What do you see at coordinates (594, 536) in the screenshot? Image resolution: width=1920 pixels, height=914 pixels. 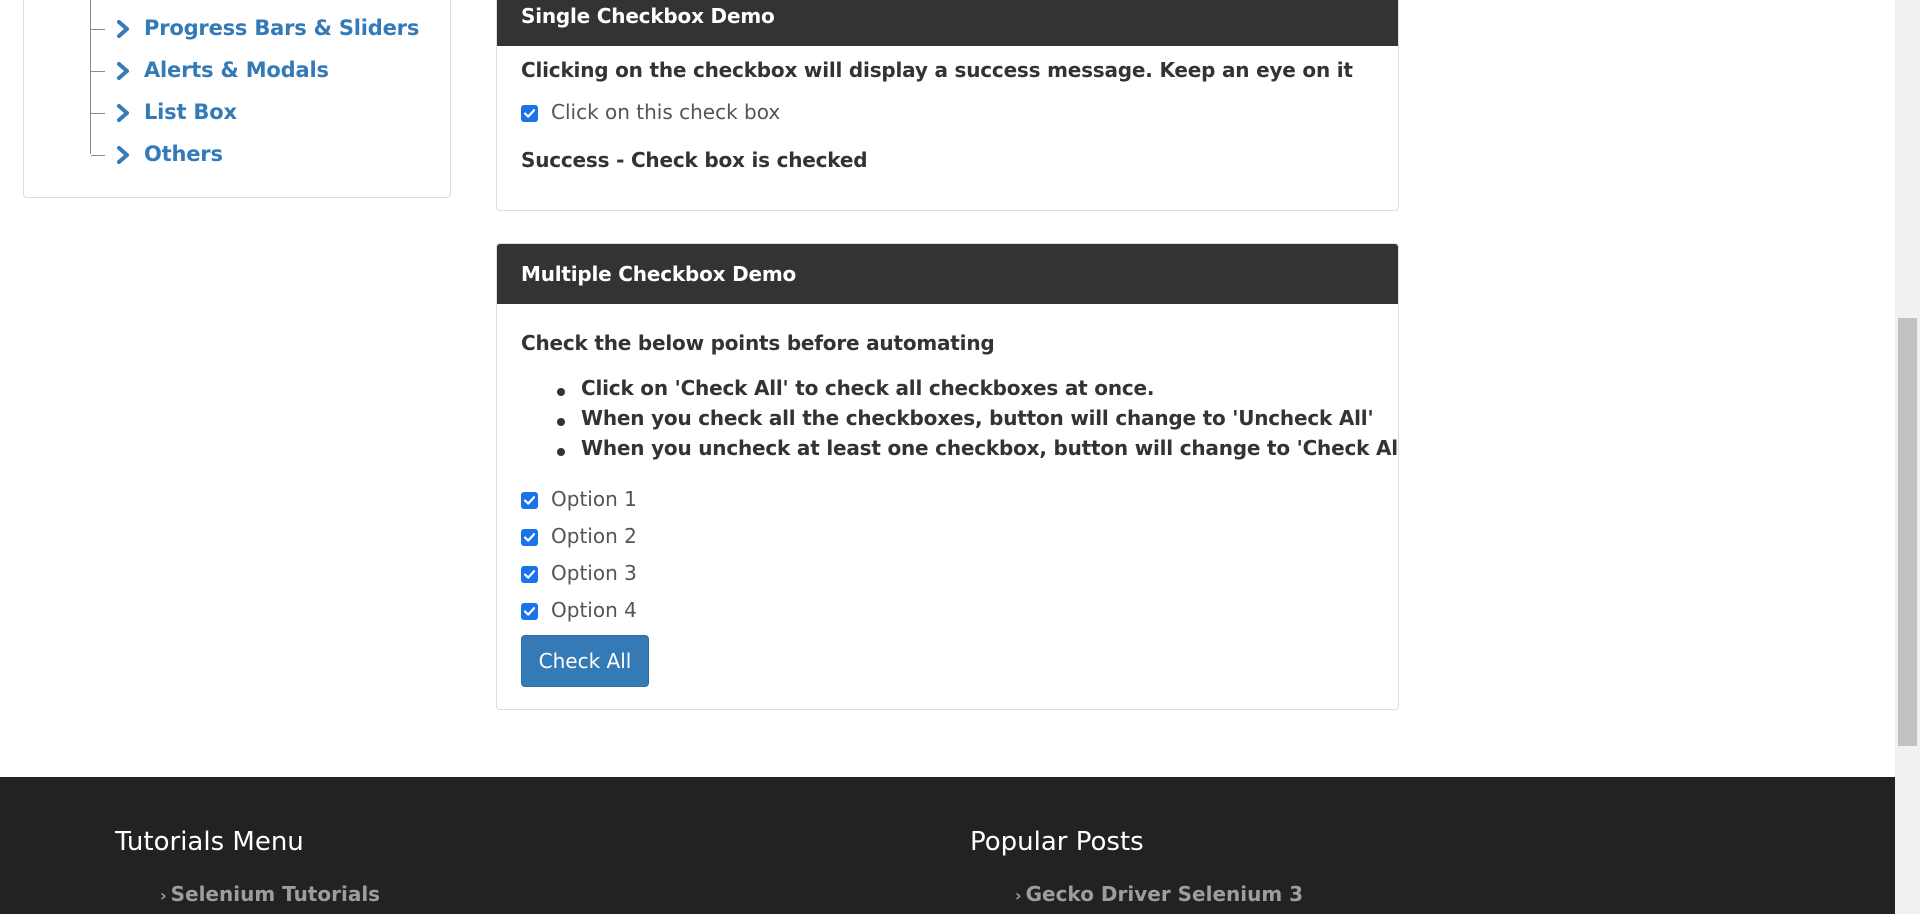 I see `option-label: Option 2` at bounding box center [594, 536].